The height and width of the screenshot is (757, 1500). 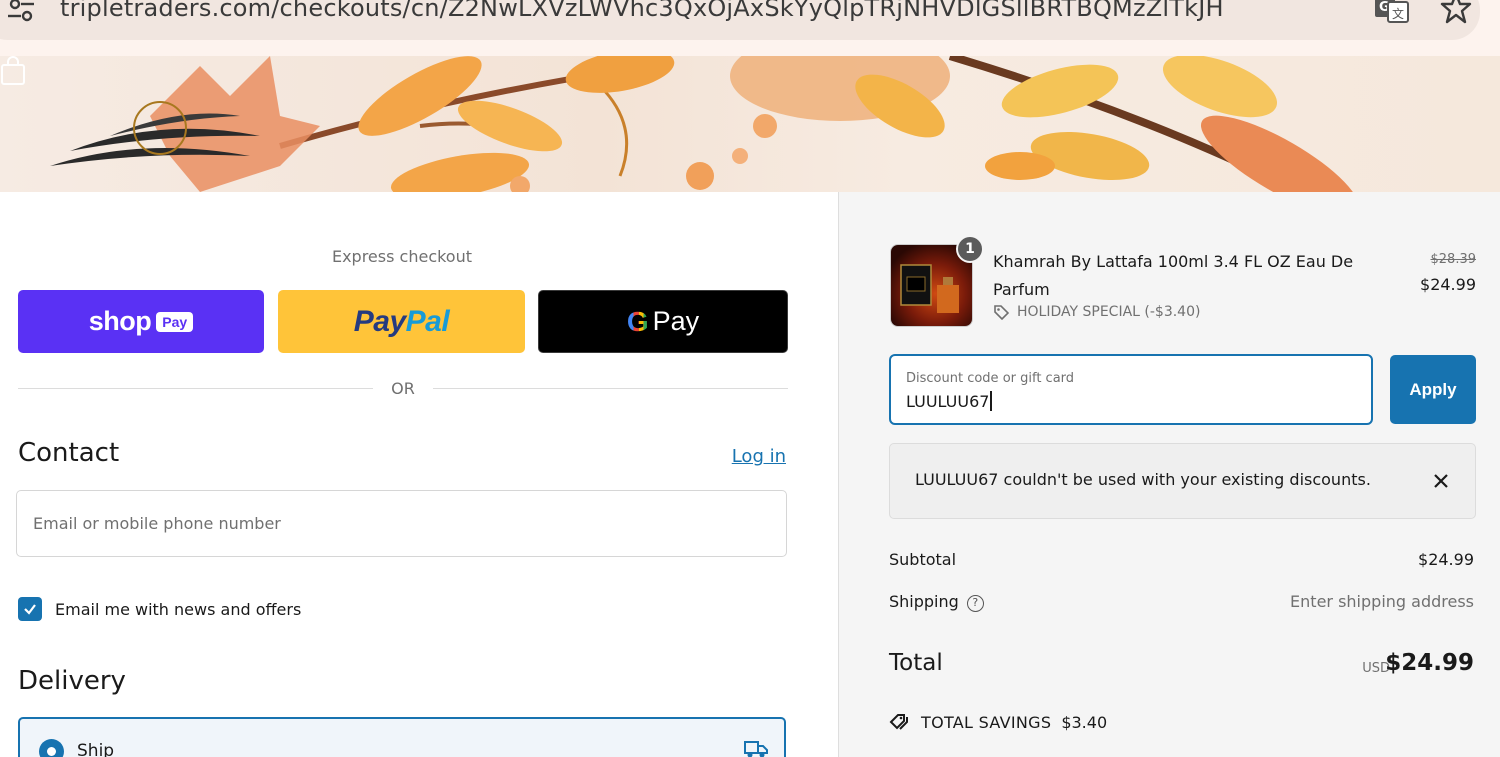 What do you see at coordinates (949, 401) in the screenshot?
I see `discount-field-value: LUULUU67` at bounding box center [949, 401].